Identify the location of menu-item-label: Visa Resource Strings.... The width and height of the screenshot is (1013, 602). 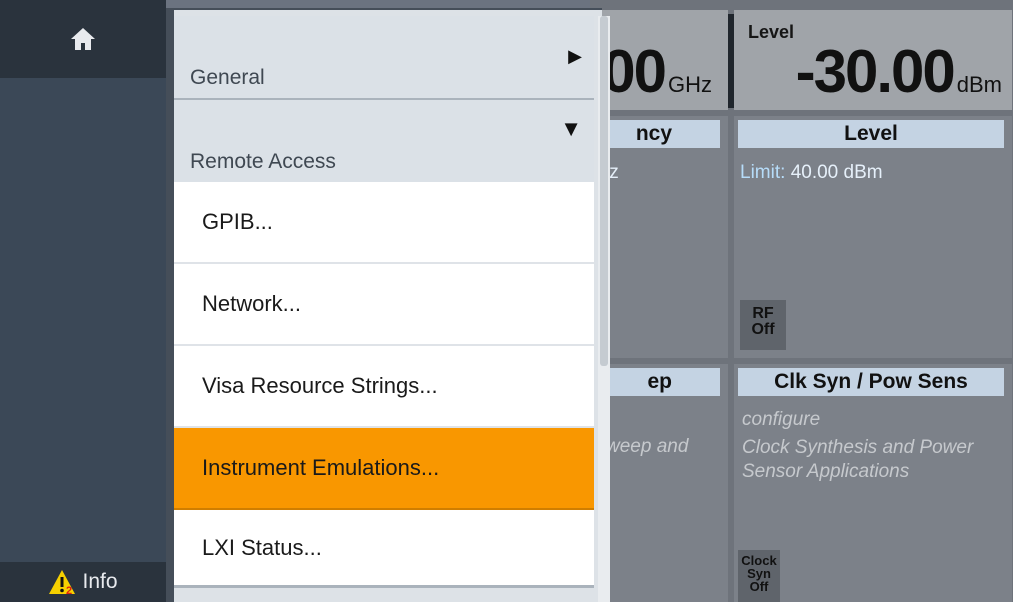
(320, 385).